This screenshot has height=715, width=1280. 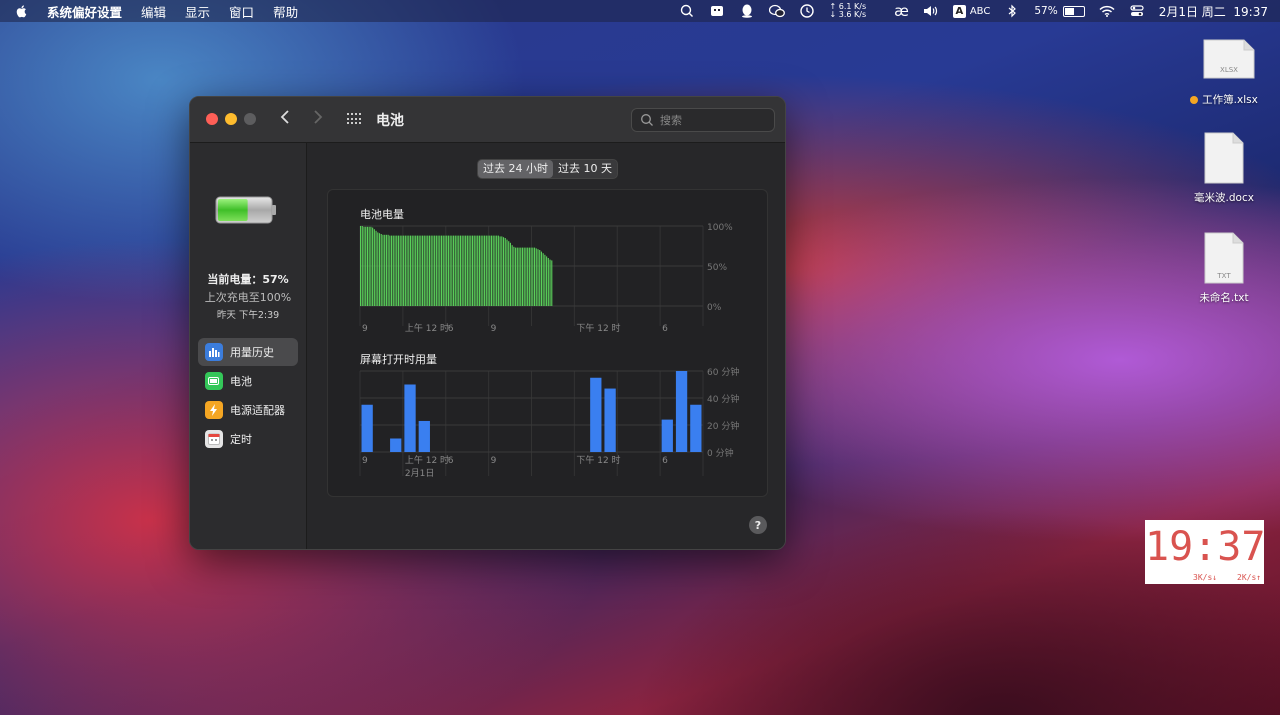 I want to click on battery-icon, so click(x=1073, y=11).